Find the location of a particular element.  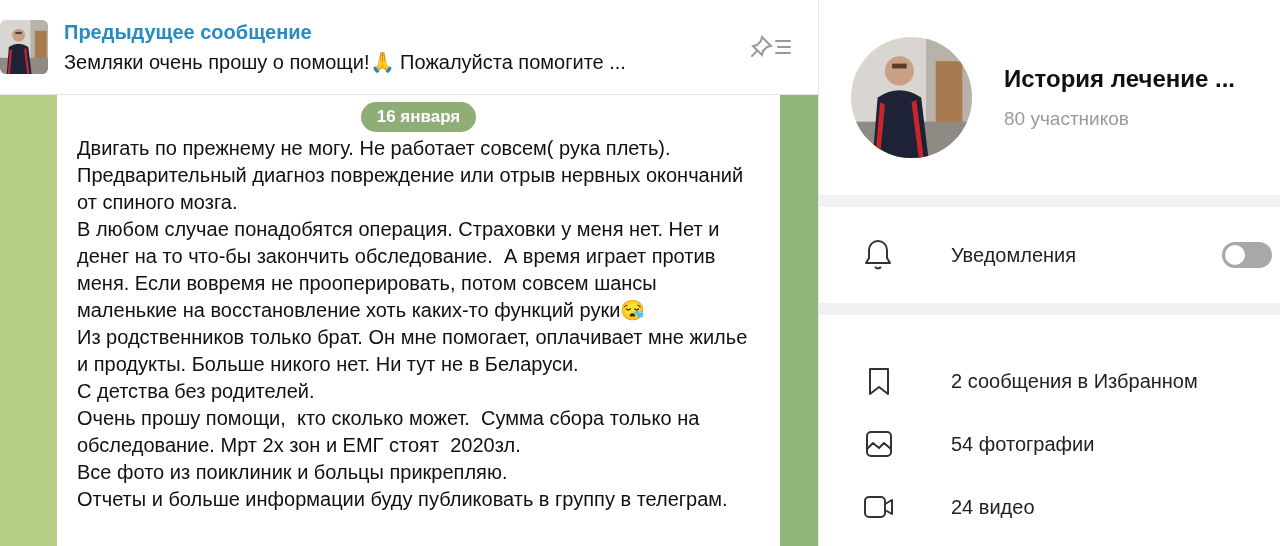

message-paragraph: Отчеты и больше информации буду публиковать в группу в телеграм. is located at coordinates (403, 499).